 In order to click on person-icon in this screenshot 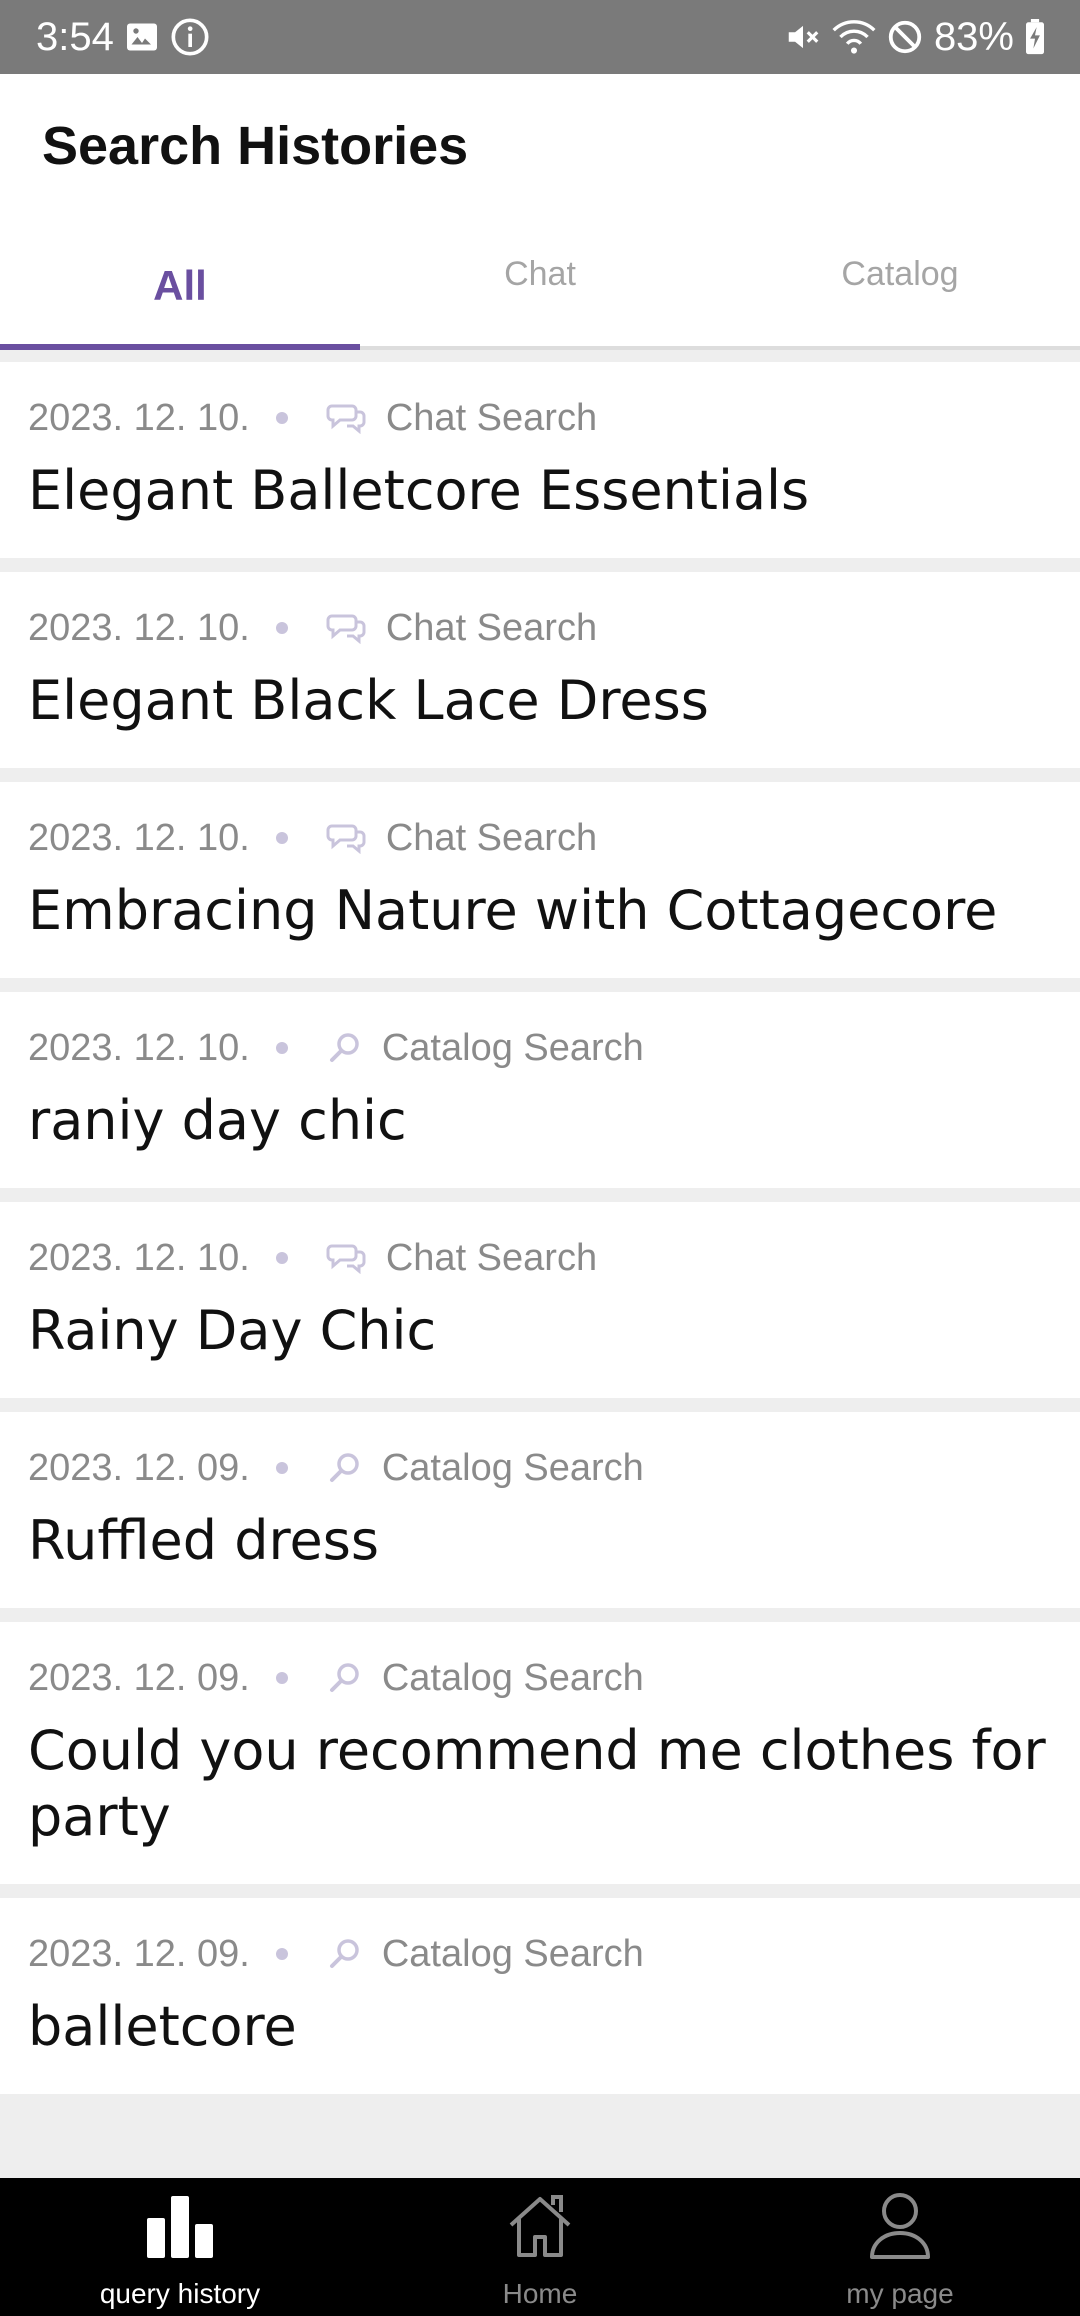, I will do `click(900, 2226)`.